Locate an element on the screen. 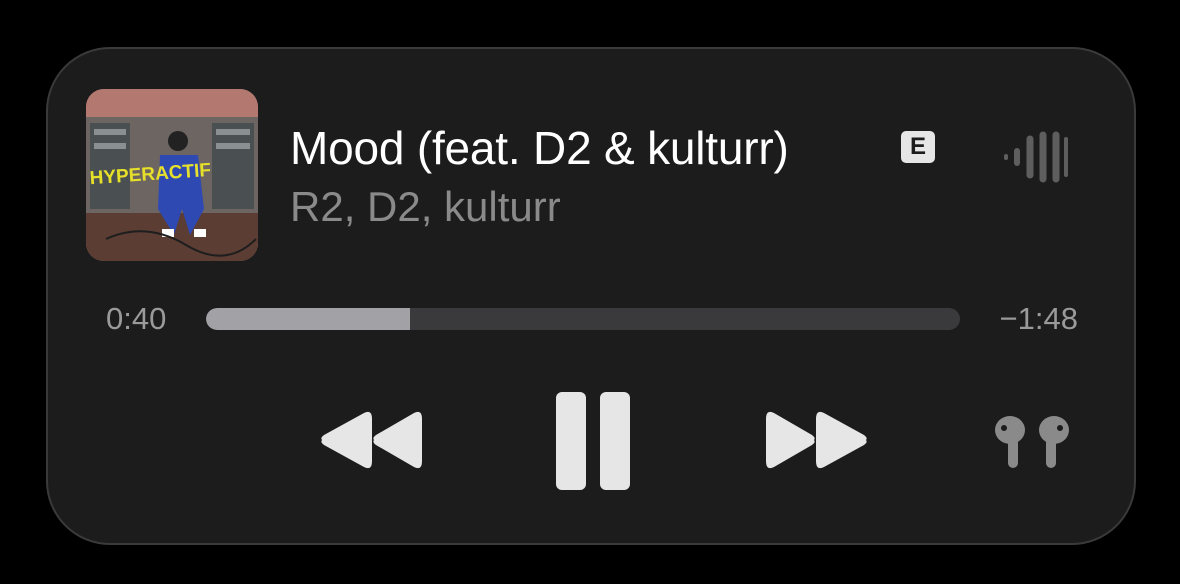 This screenshot has width=1180, height=584. track-title: Mood (feat. D2 & kulturr) is located at coordinates (539, 148).